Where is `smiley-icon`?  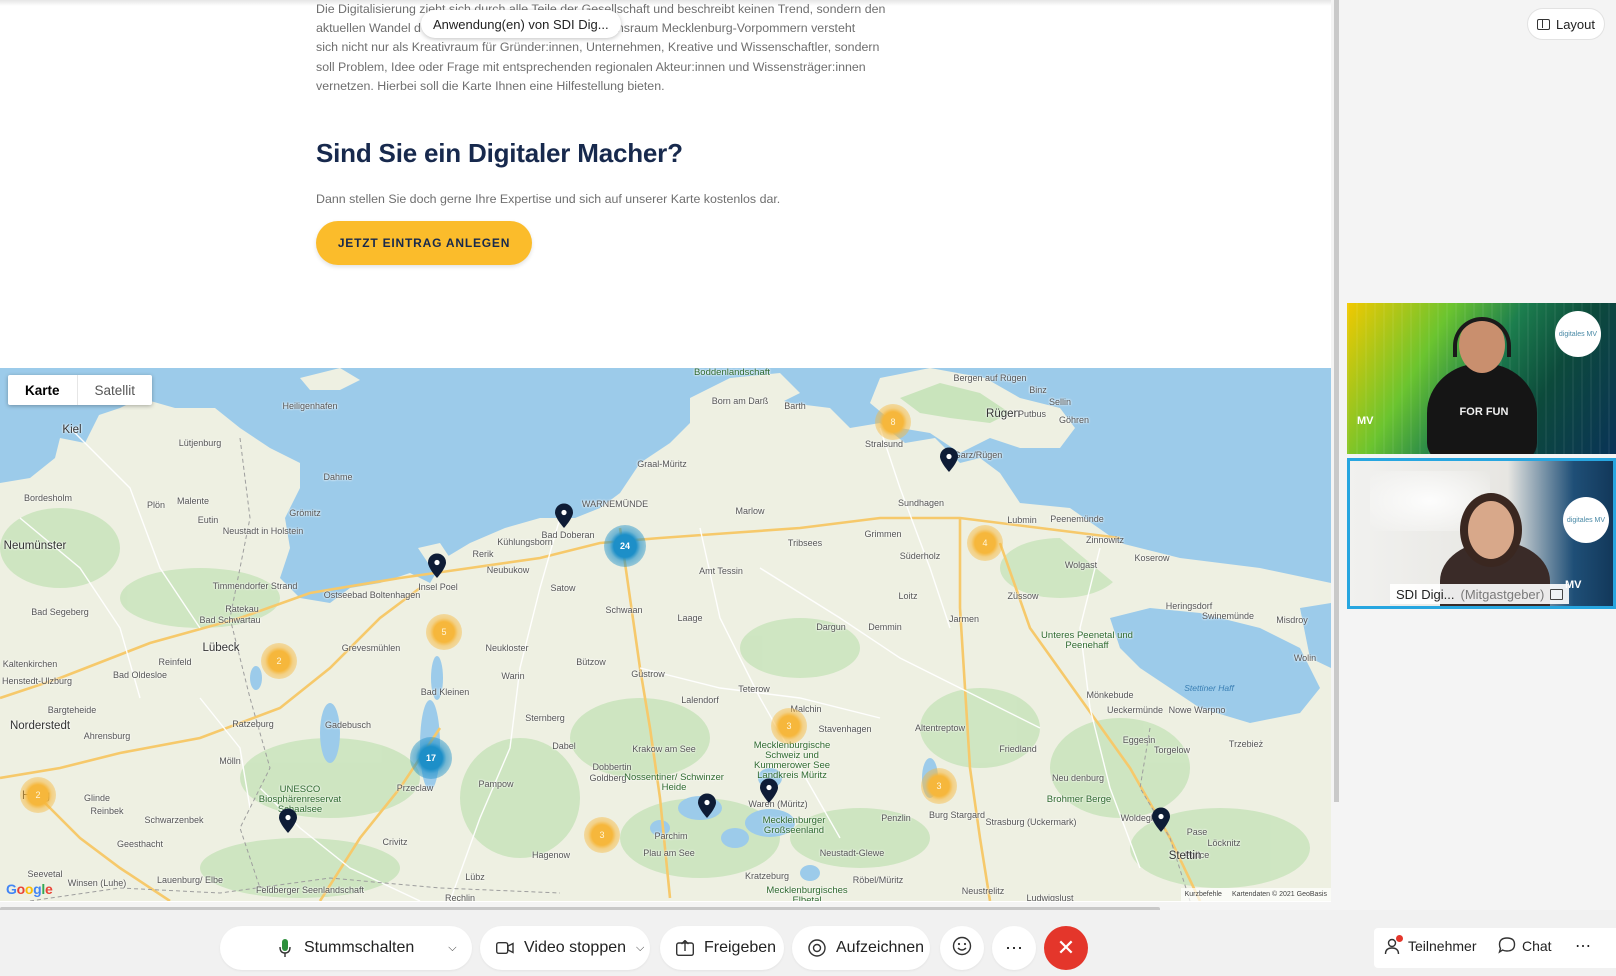
smiley-icon is located at coordinates (962, 948).